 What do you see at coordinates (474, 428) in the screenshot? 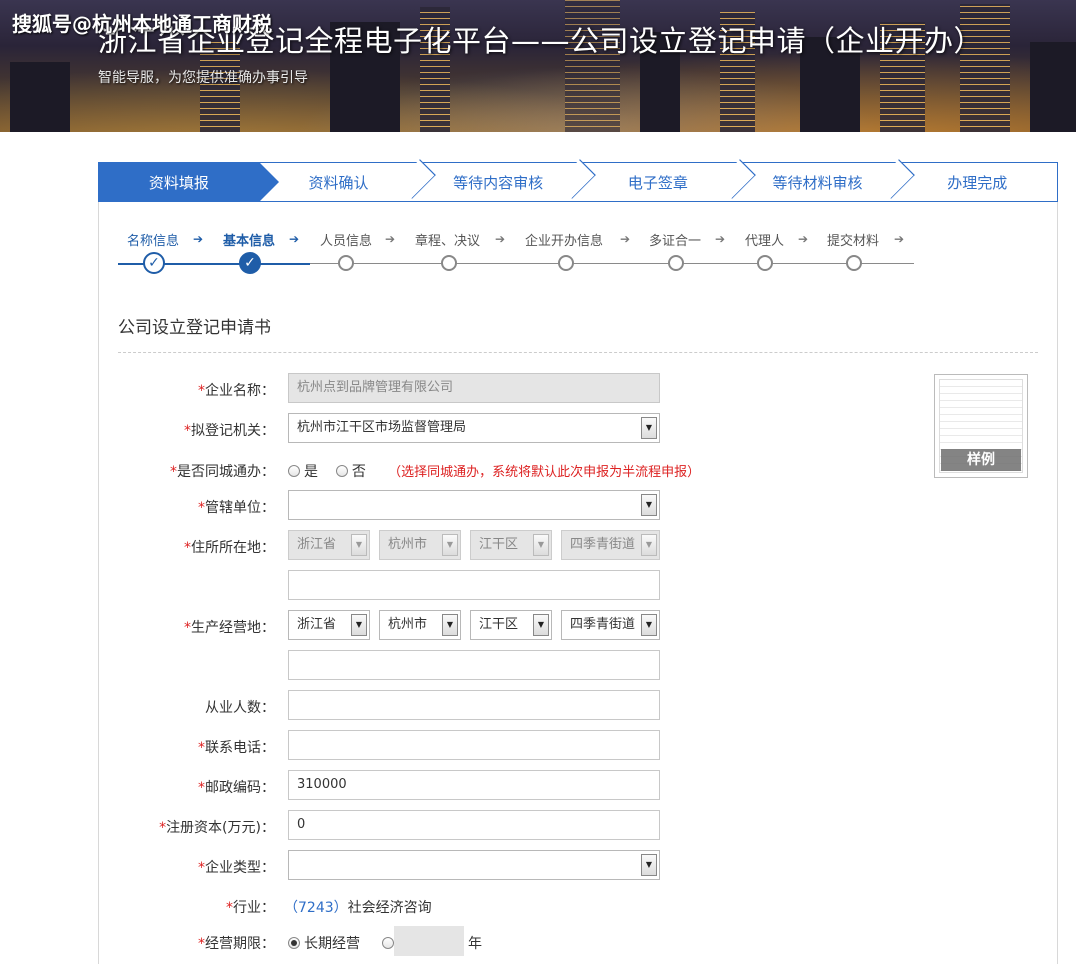
I see `registry-select: 杭州市江干区市场监督管理局 ▼` at bounding box center [474, 428].